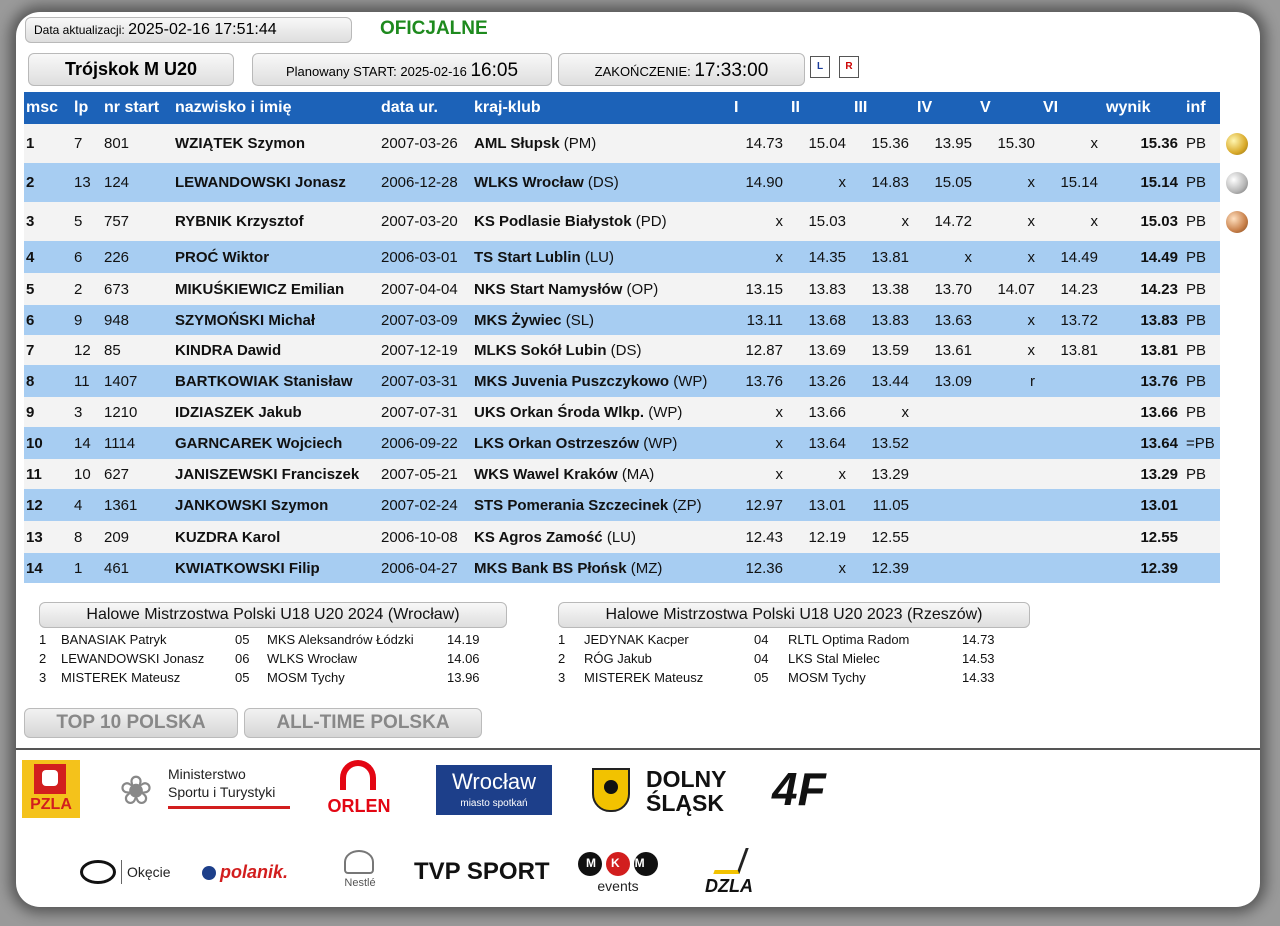 The image size is (1280, 926). I want to click on info-cell: PB, so click(1202, 381).